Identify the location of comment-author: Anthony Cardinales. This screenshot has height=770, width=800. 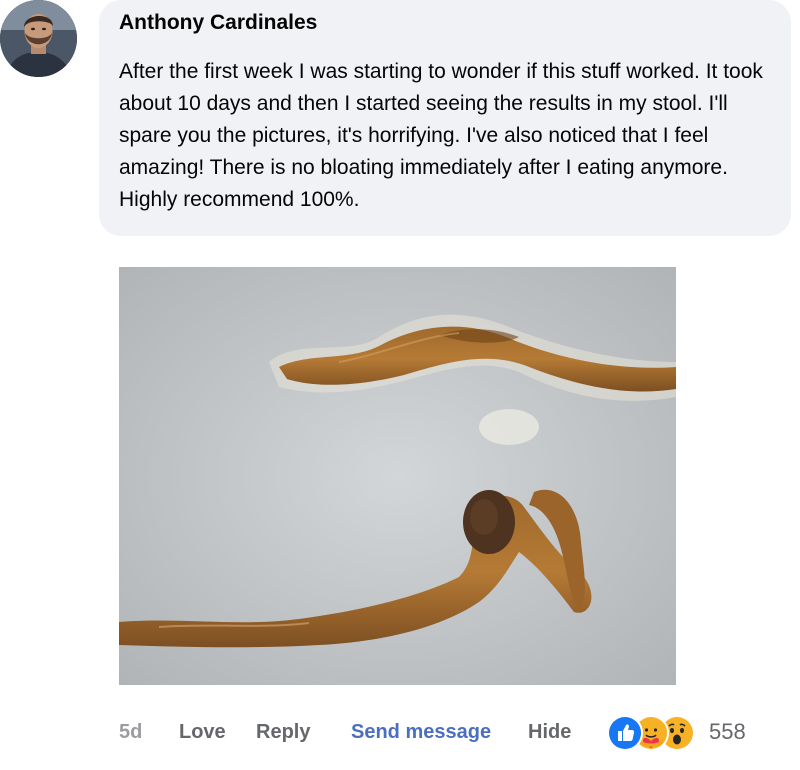
(445, 23).